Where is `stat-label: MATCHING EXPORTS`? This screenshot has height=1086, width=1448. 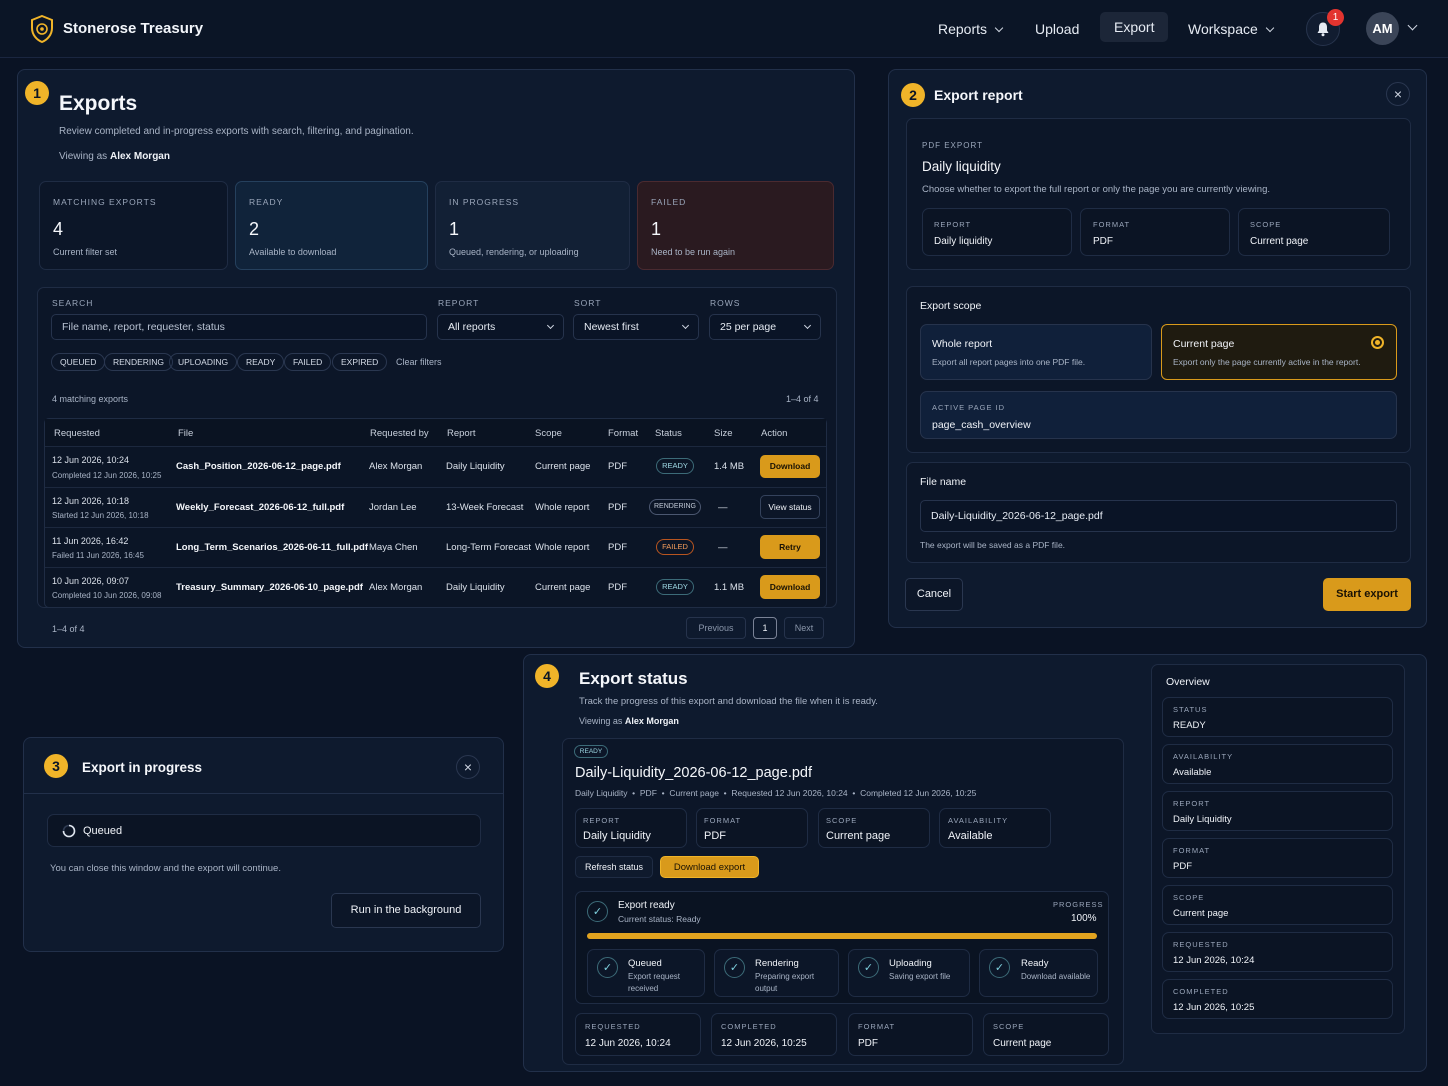
stat-label: MATCHING EXPORTS is located at coordinates (105, 202).